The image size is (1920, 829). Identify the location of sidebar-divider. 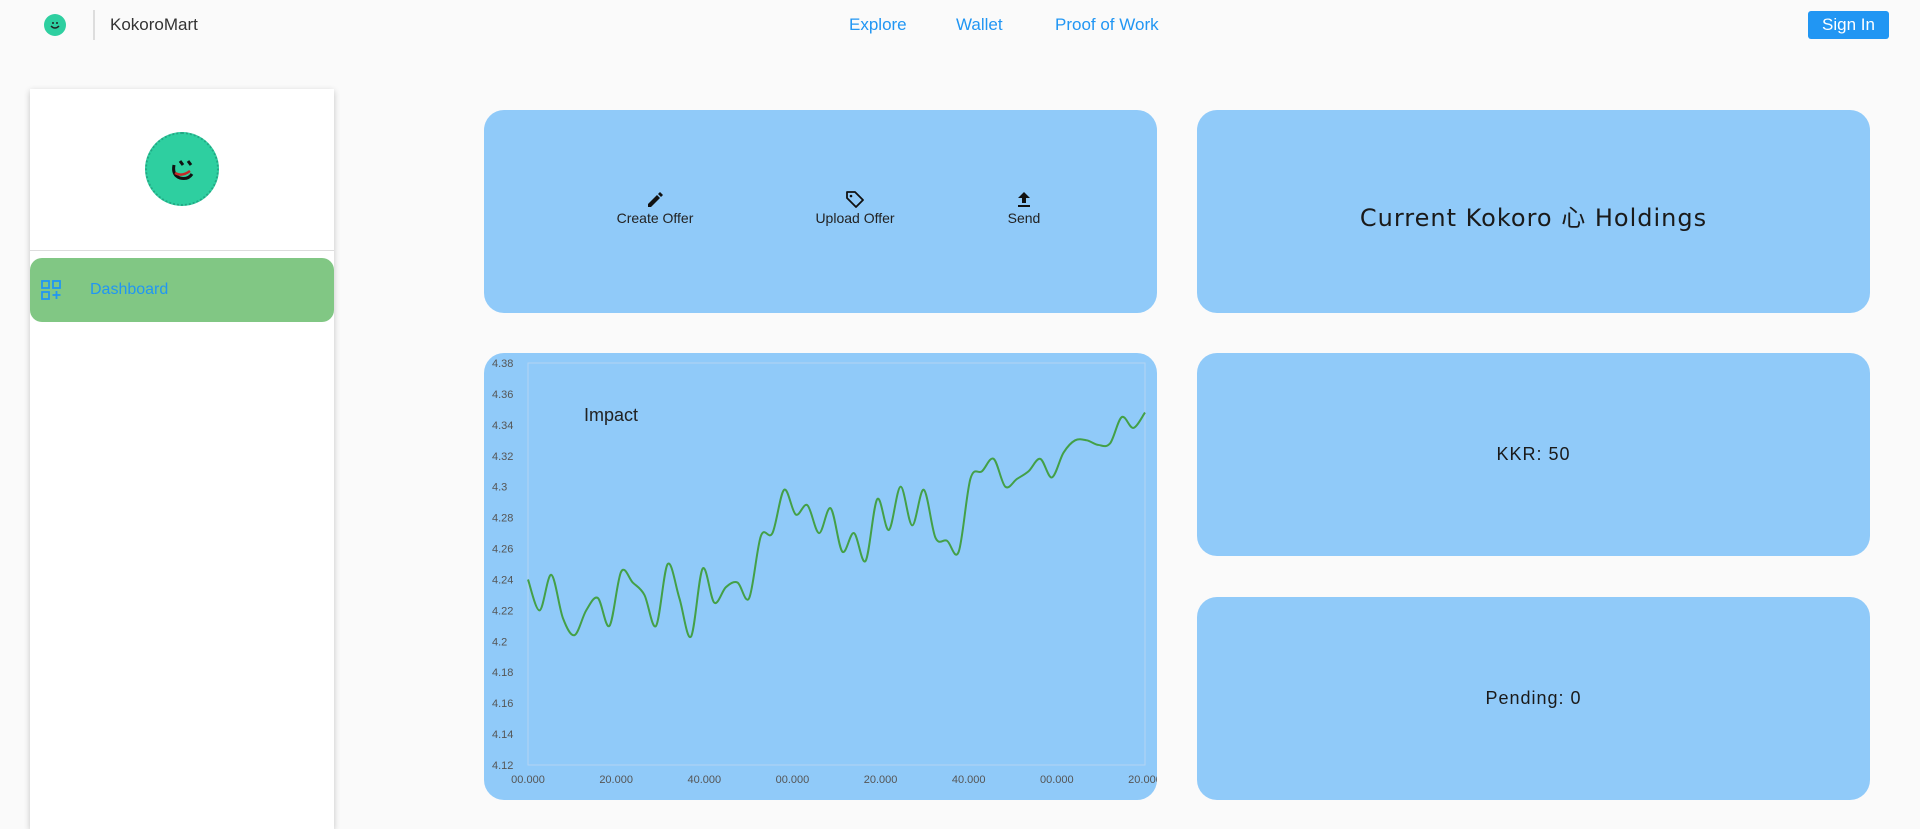
(182, 250).